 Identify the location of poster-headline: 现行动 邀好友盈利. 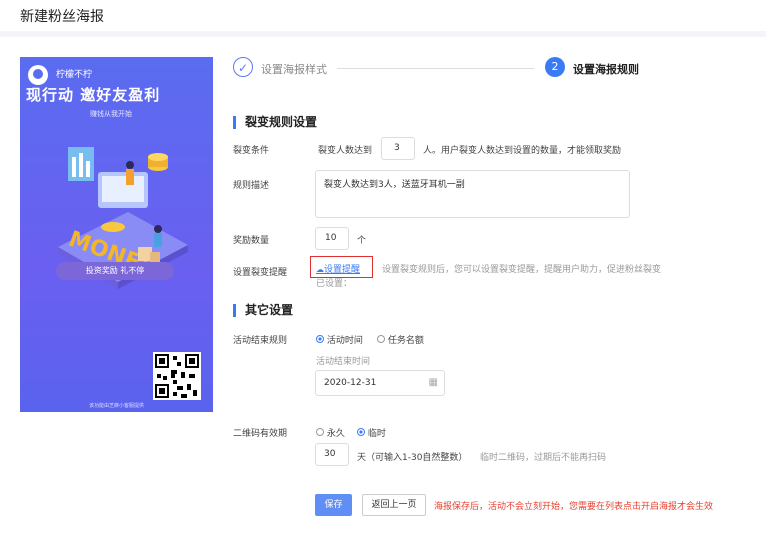
(93, 95).